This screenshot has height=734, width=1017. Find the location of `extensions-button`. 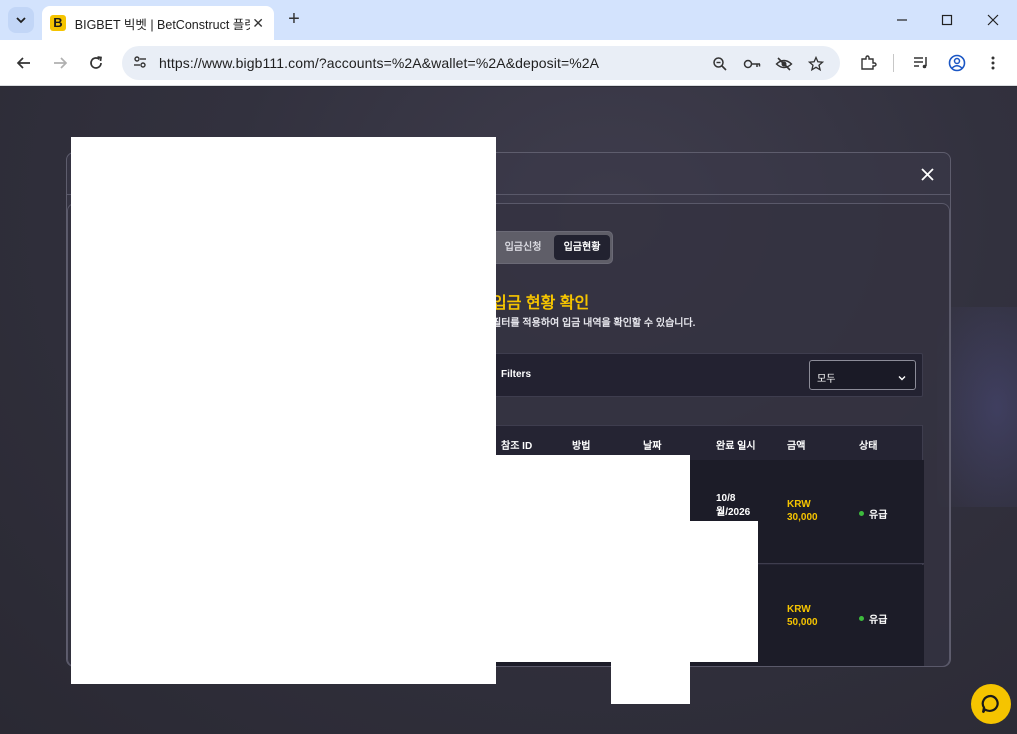

extensions-button is located at coordinates (868, 63).